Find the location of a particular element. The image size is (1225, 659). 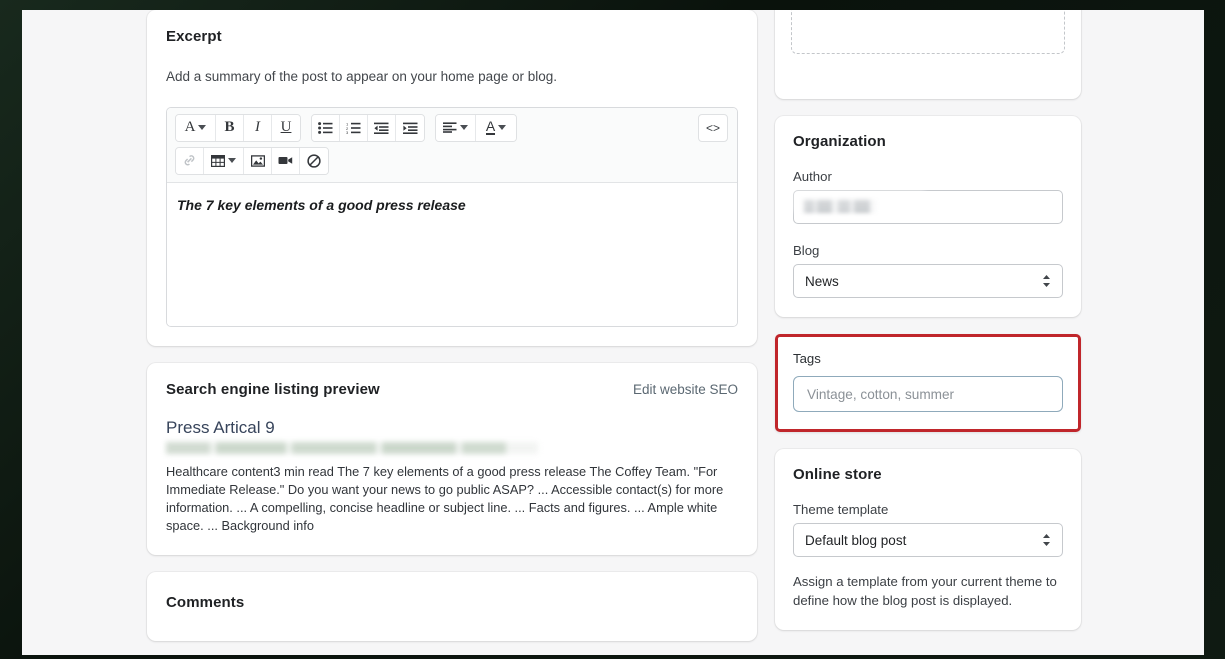

tags-input: Vintage, cotton, summer is located at coordinates (928, 394).